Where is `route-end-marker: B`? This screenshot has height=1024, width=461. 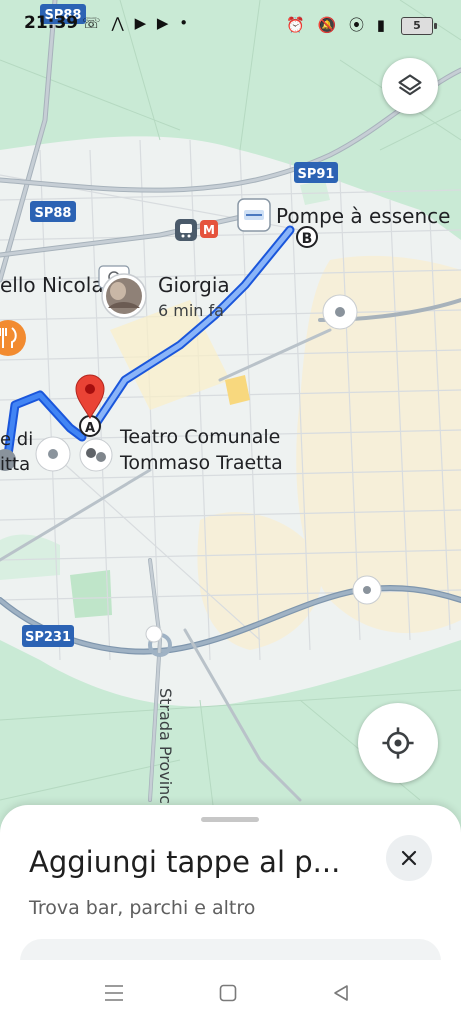 route-end-marker: B is located at coordinates (307, 237).